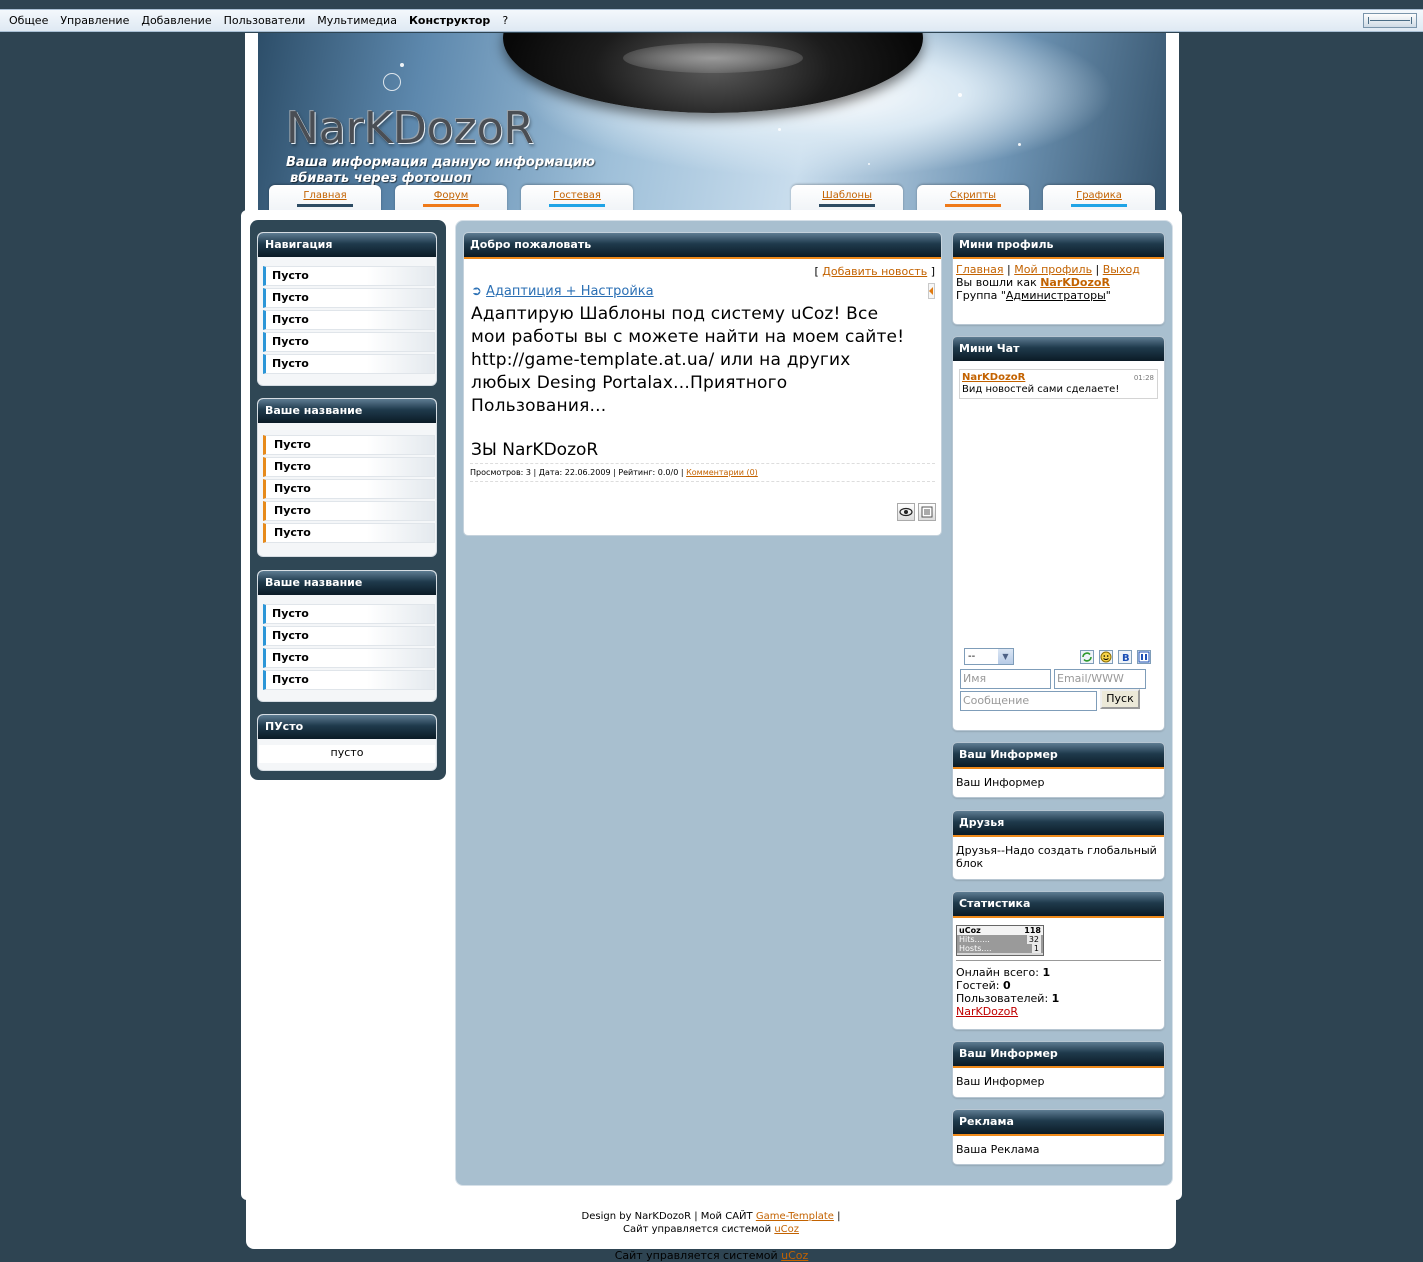 The width and height of the screenshot is (1423, 1262). What do you see at coordinates (325, 195) in the screenshot?
I see `nav-tab-label: Главная` at bounding box center [325, 195].